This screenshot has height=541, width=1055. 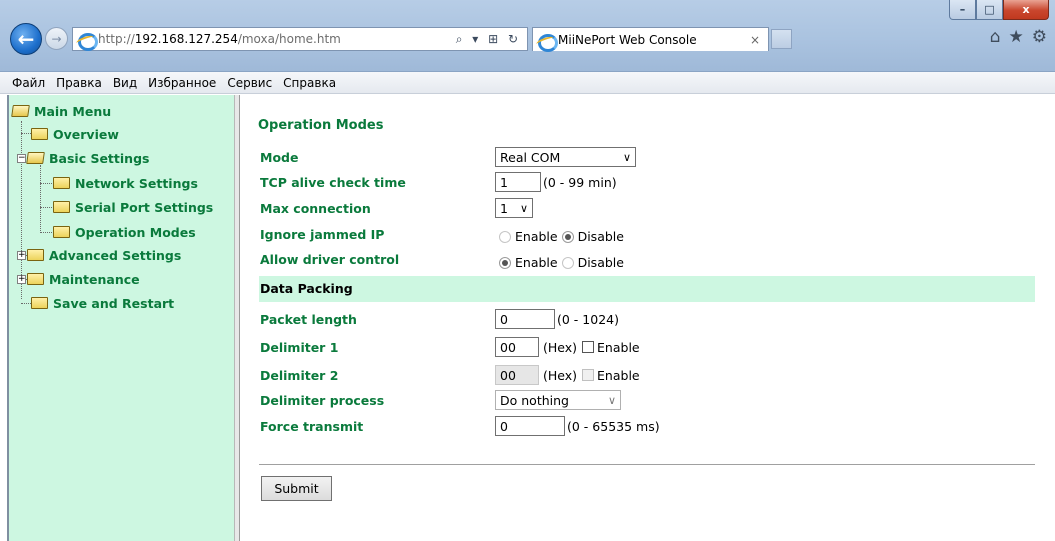 What do you see at coordinates (308, 319) in the screenshot?
I see `packet-length-label: Packet length` at bounding box center [308, 319].